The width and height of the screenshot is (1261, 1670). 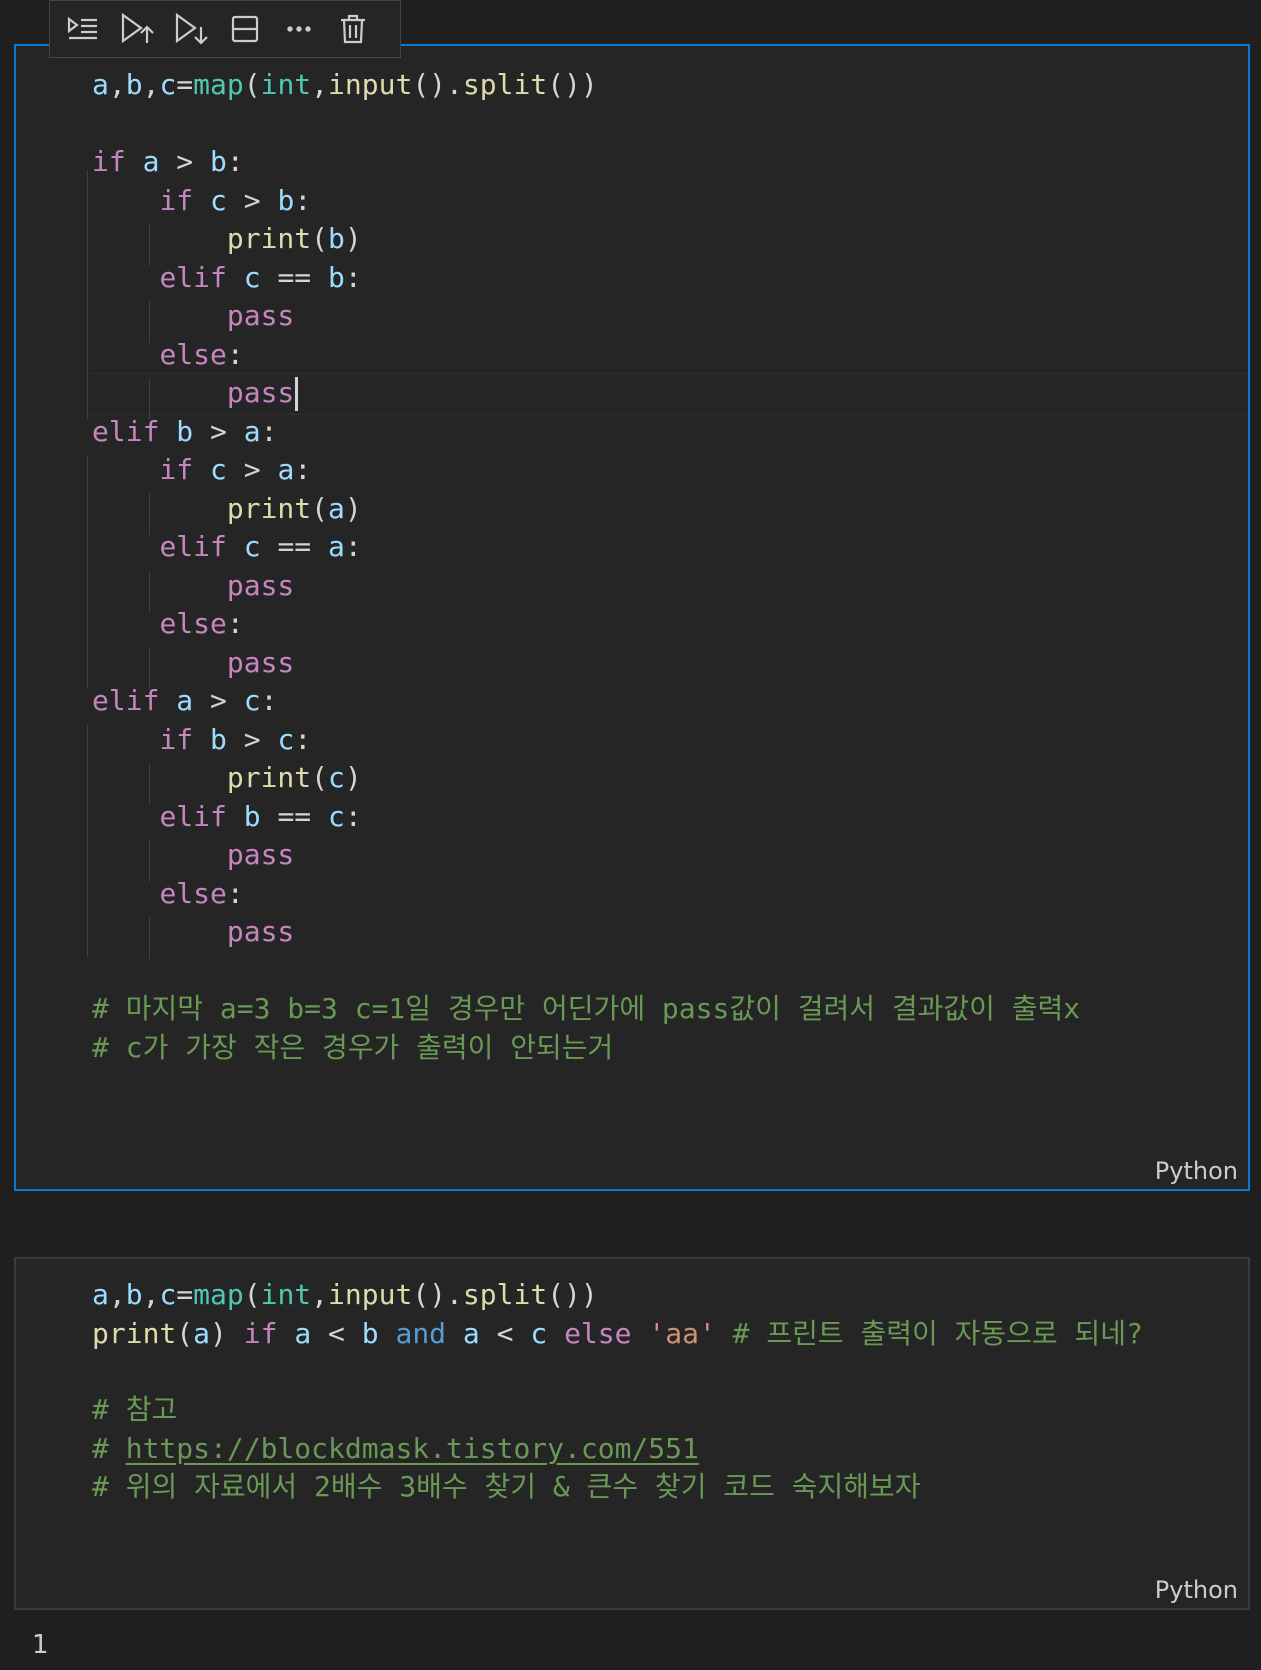 I want to click on more-actions-button, so click(x=299, y=29).